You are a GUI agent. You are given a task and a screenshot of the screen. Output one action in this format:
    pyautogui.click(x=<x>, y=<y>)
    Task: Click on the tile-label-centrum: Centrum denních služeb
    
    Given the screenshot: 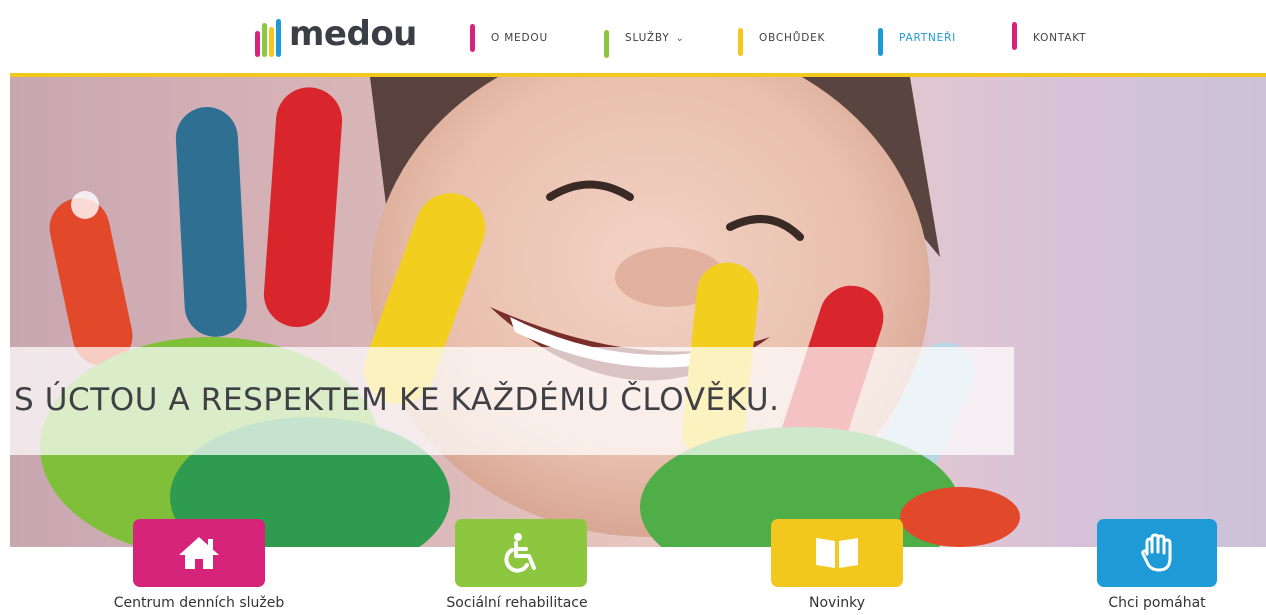 What is the action you would take?
    pyautogui.click(x=199, y=603)
    